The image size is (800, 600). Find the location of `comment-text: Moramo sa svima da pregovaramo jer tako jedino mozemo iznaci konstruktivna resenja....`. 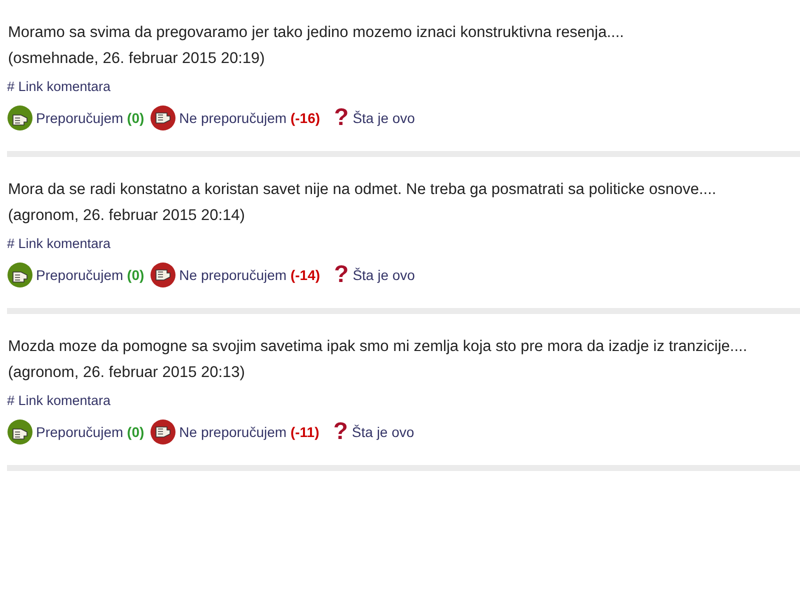

comment-text: Moramo sa svima da pregovaramo jer tako jedino mozemo iznaci konstruktivna resenja.... is located at coordinates (316, 33).